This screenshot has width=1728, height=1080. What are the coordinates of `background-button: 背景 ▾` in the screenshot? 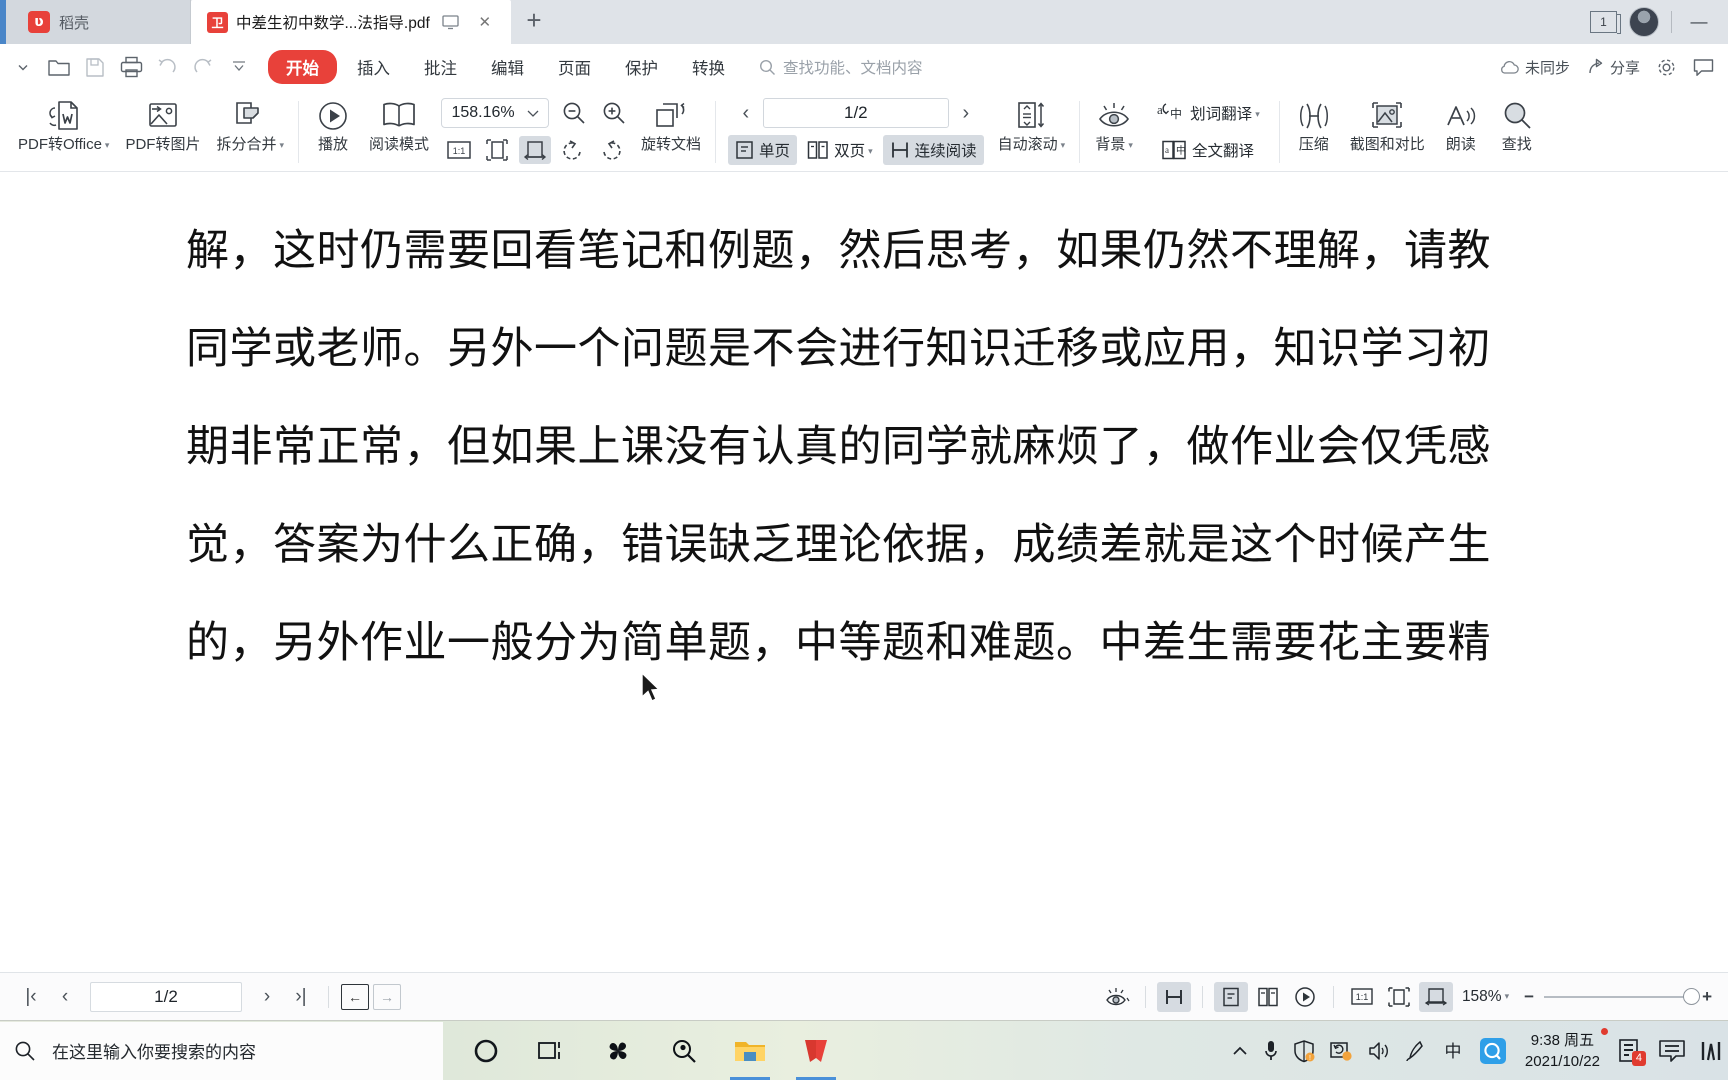 It's located at (1114, 132).